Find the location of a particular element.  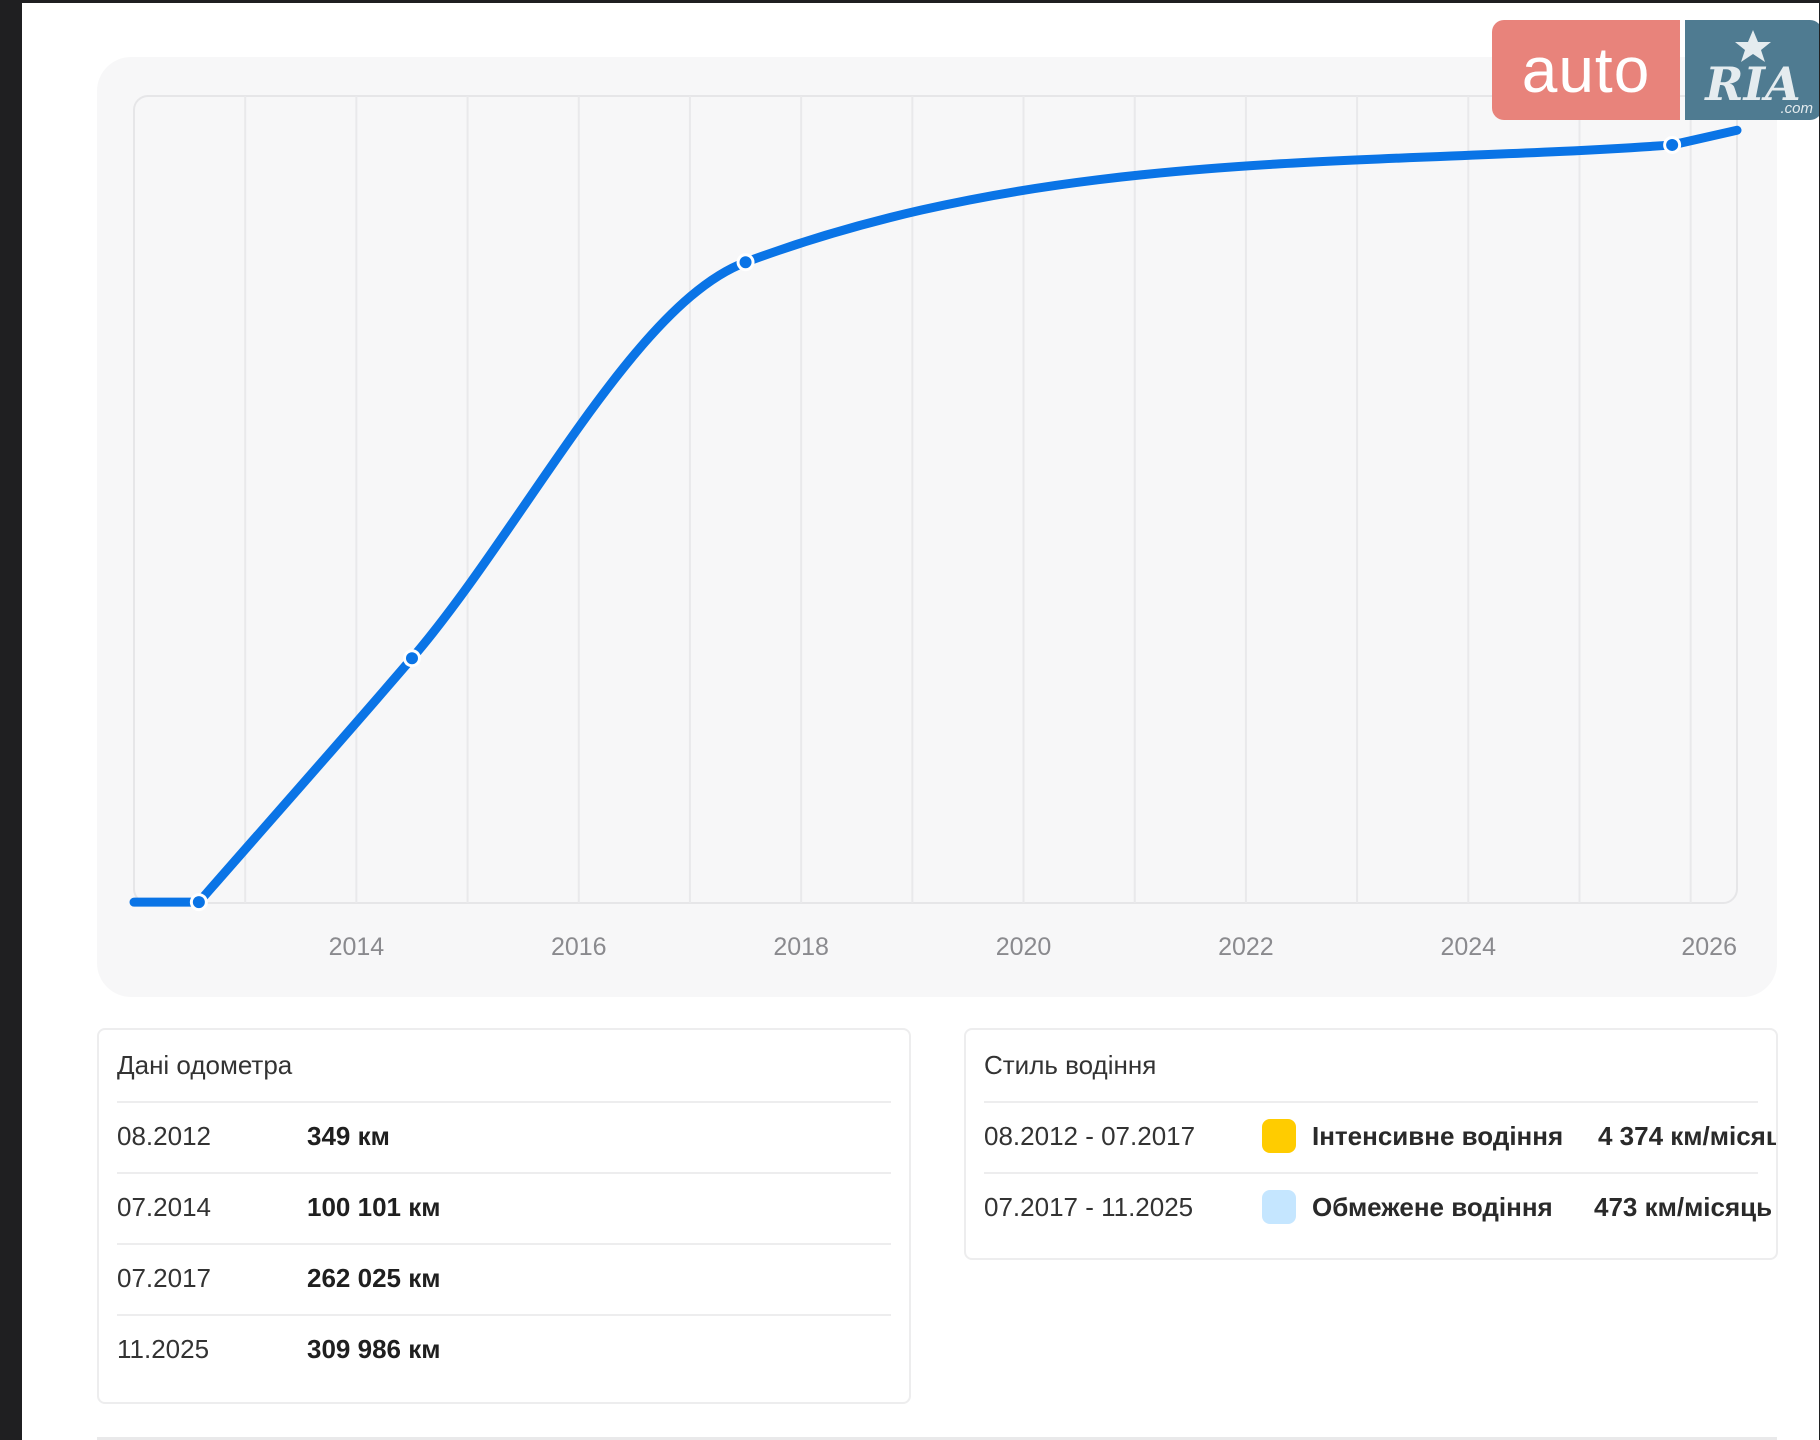

odometer-date: 11.2025 is located at coordinates (163, 1349).